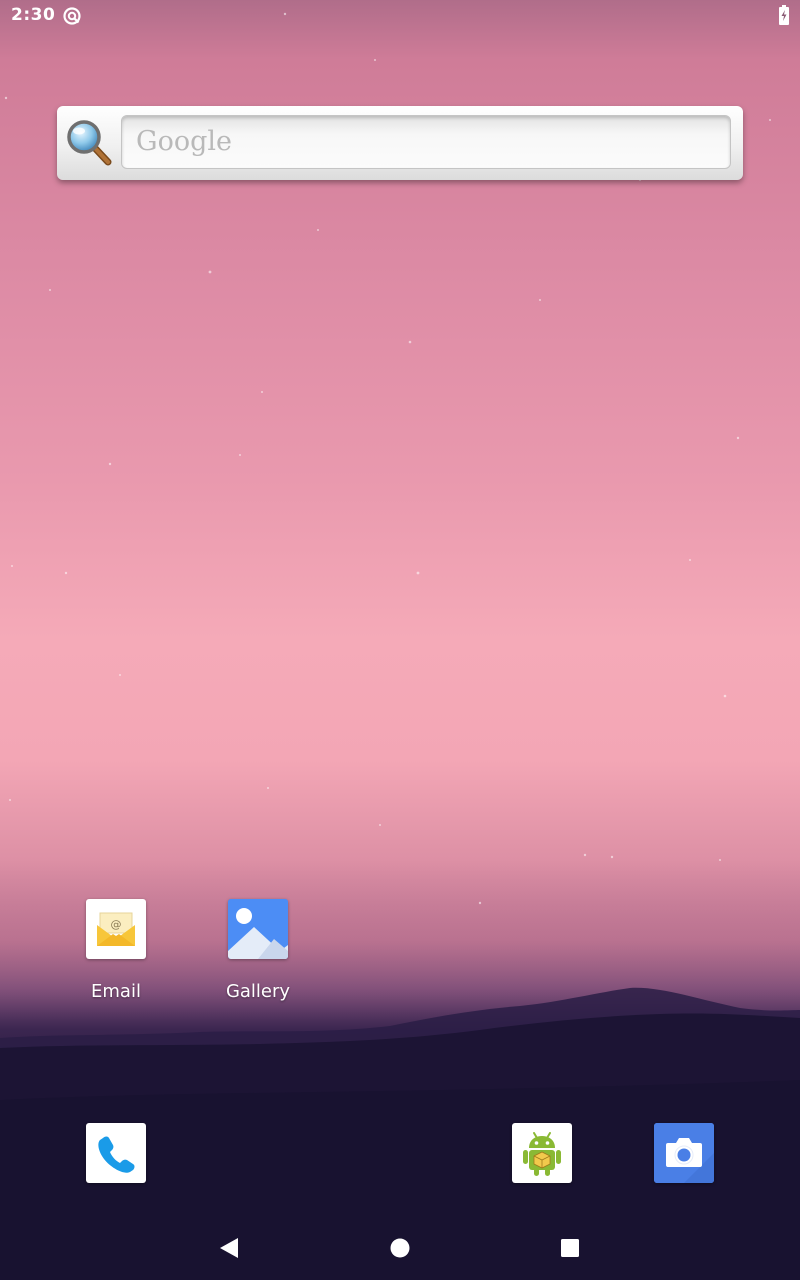  I want to click on email-icon: @, so click(116, 929).